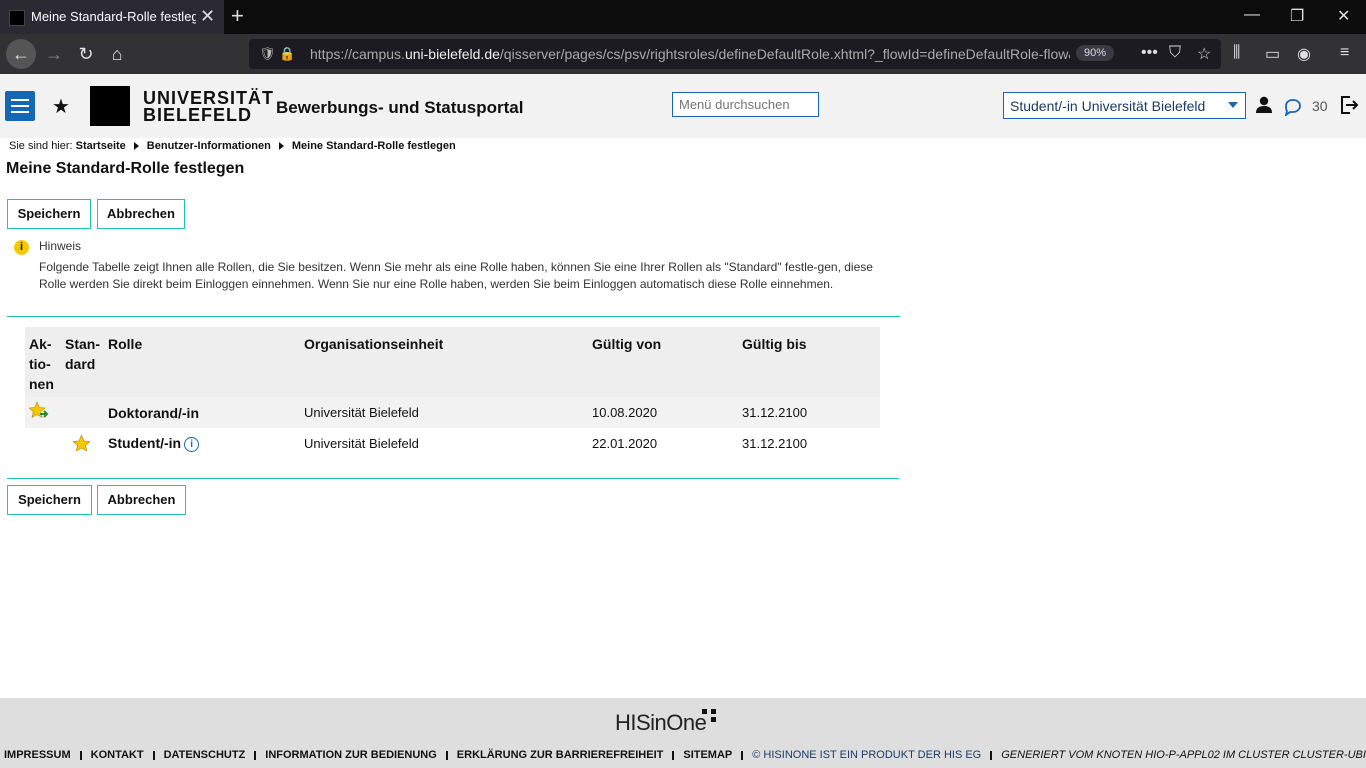 This screenshot has width=1366, height=768. What do you see at coordinates (809, 362) in the screenshot?
I see `column-header-valid-to: Gültig bis` at bounding box center [809, 362].